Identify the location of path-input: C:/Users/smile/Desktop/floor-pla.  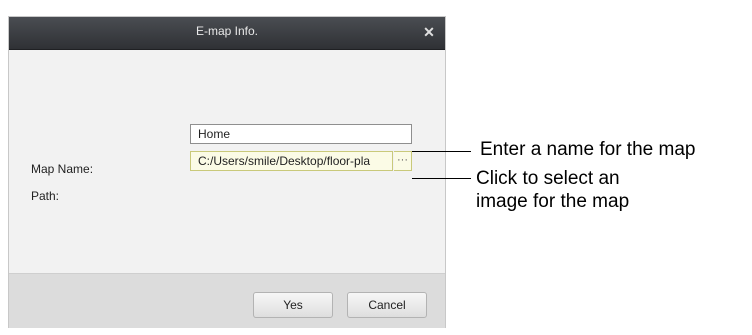
(291, 161).